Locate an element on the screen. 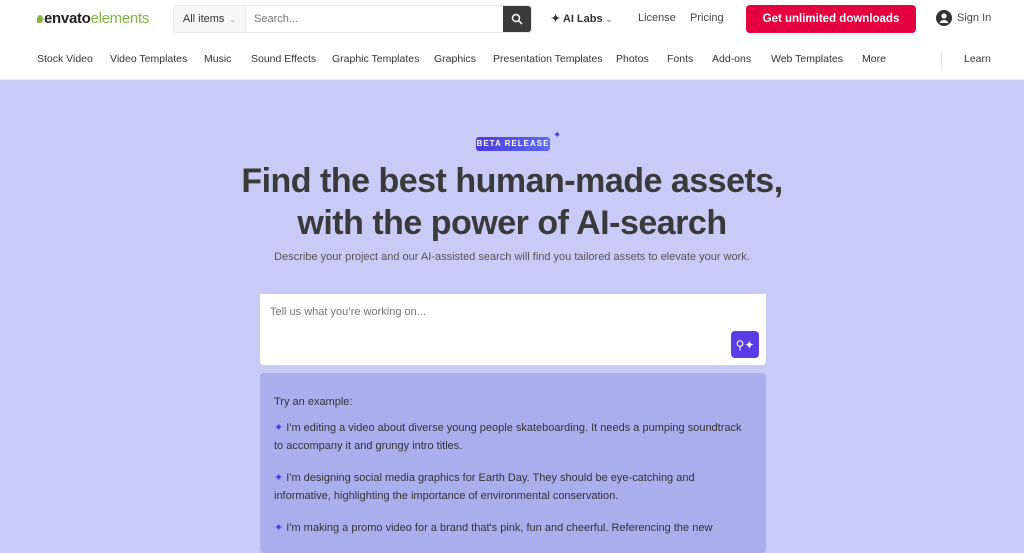 Image resolution: width=1024 pixels, height=553 pixels. nav-more: More is located at coordinates (874, 59).